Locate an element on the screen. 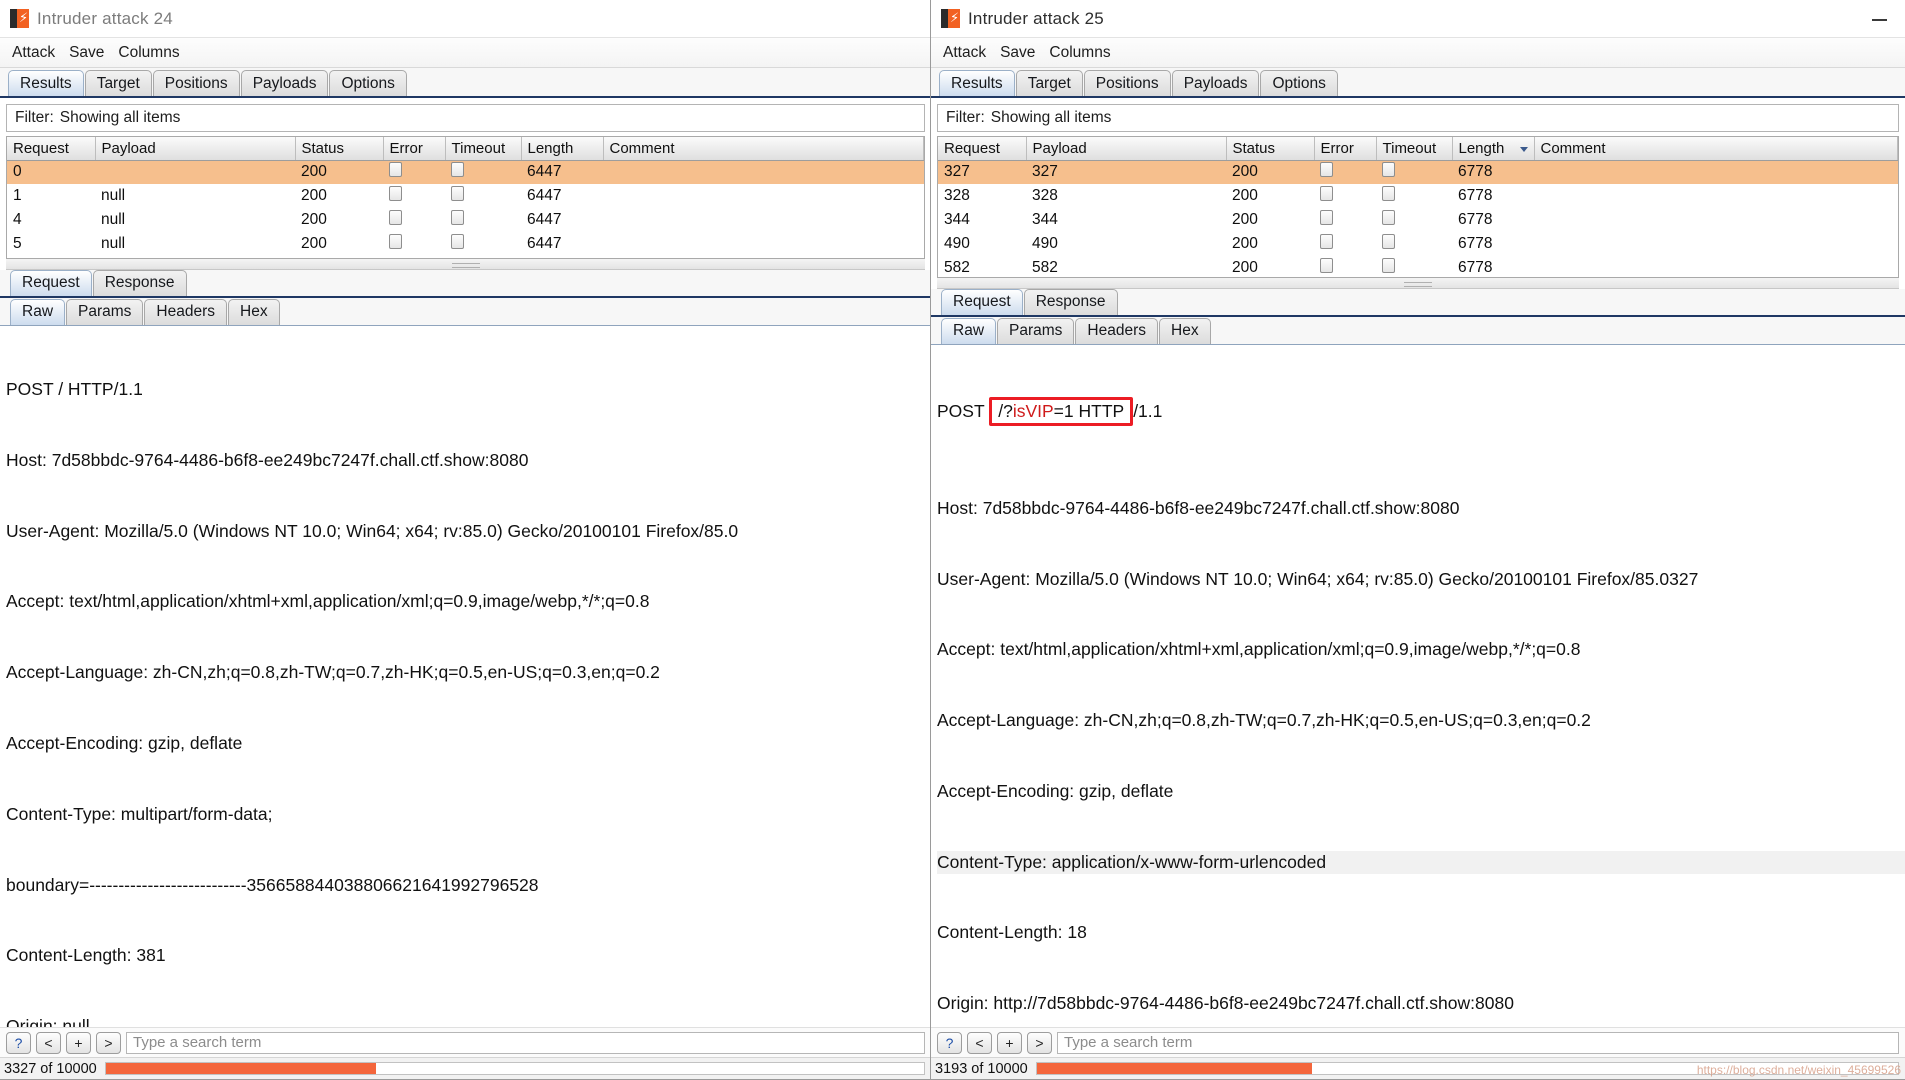  table-row: 5 null 200 6447 is located at coordinates (465, 244).